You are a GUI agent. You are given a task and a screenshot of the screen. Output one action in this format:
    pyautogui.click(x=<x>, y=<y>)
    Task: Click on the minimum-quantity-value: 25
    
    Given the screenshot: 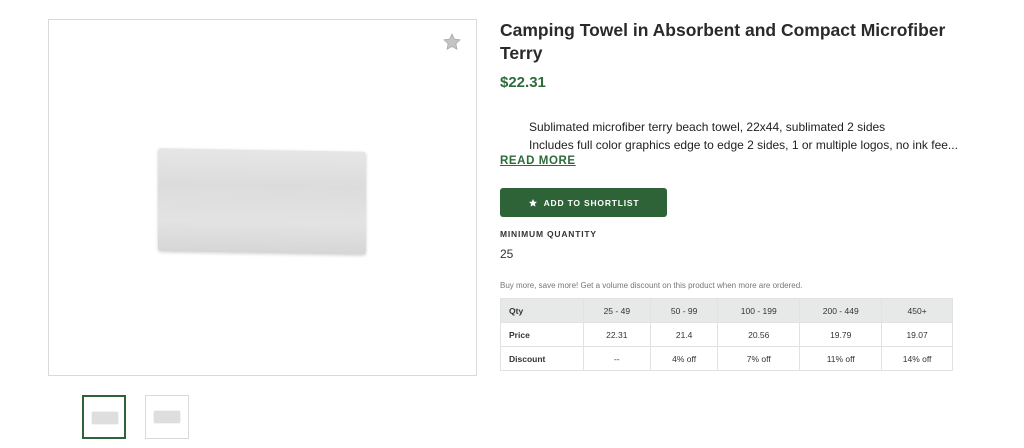 What is the action you would take?
    pyautogui.click(x=507, y=254)
    